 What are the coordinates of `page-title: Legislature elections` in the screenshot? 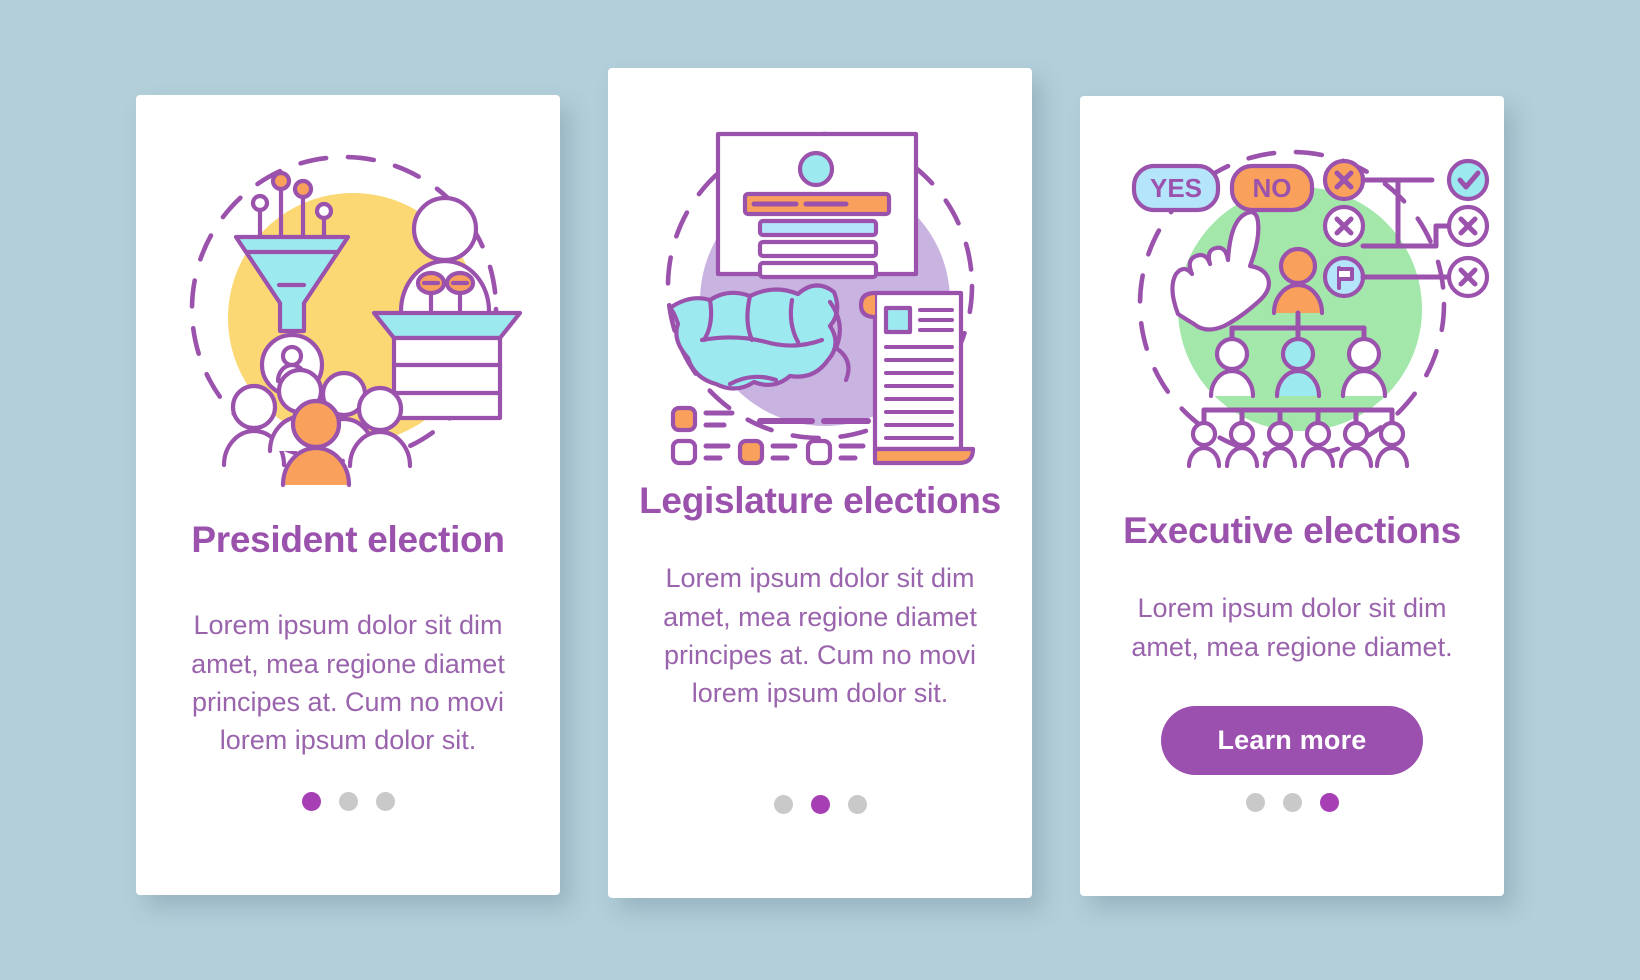 It's located at (820, 500).